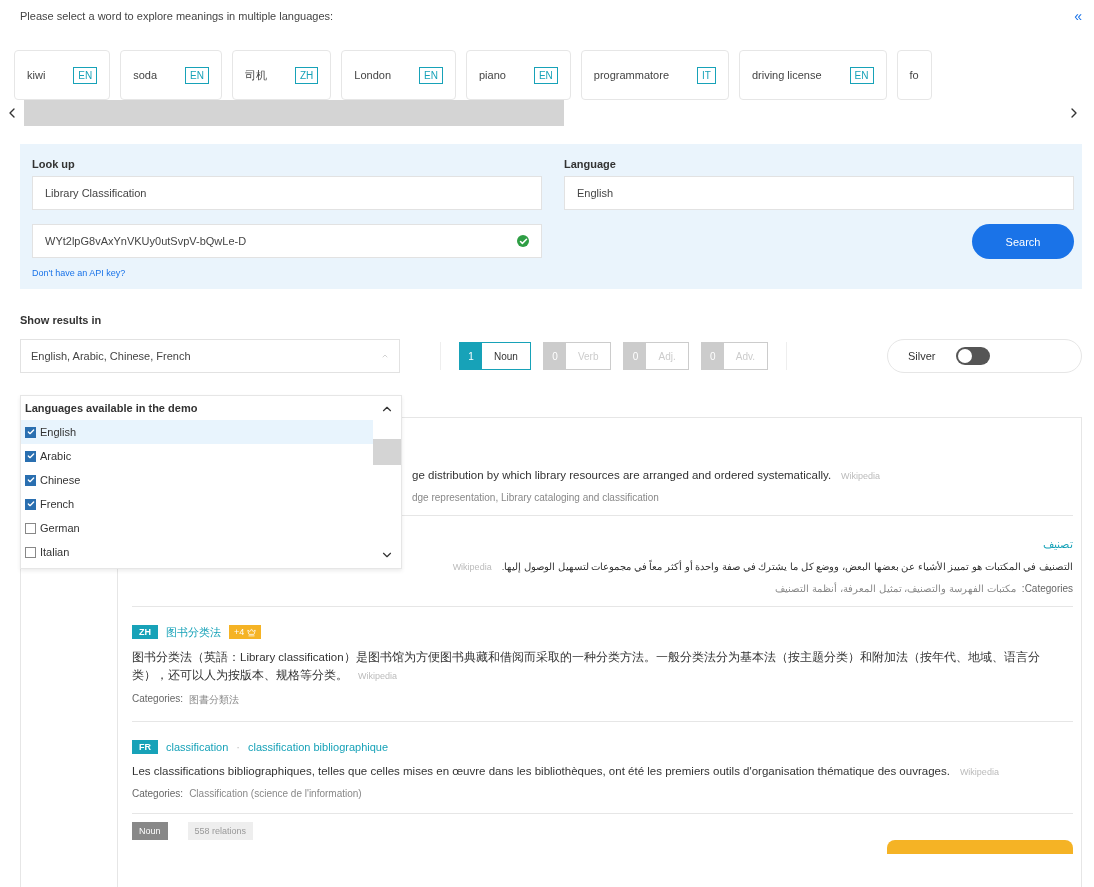  What do you see at coordinates (647, 475) in the screenshot?
I see `definition-text: ge distribution by which library resources are arranged and ordered systematically. Wikipedia` at bounding box center [647, 475].